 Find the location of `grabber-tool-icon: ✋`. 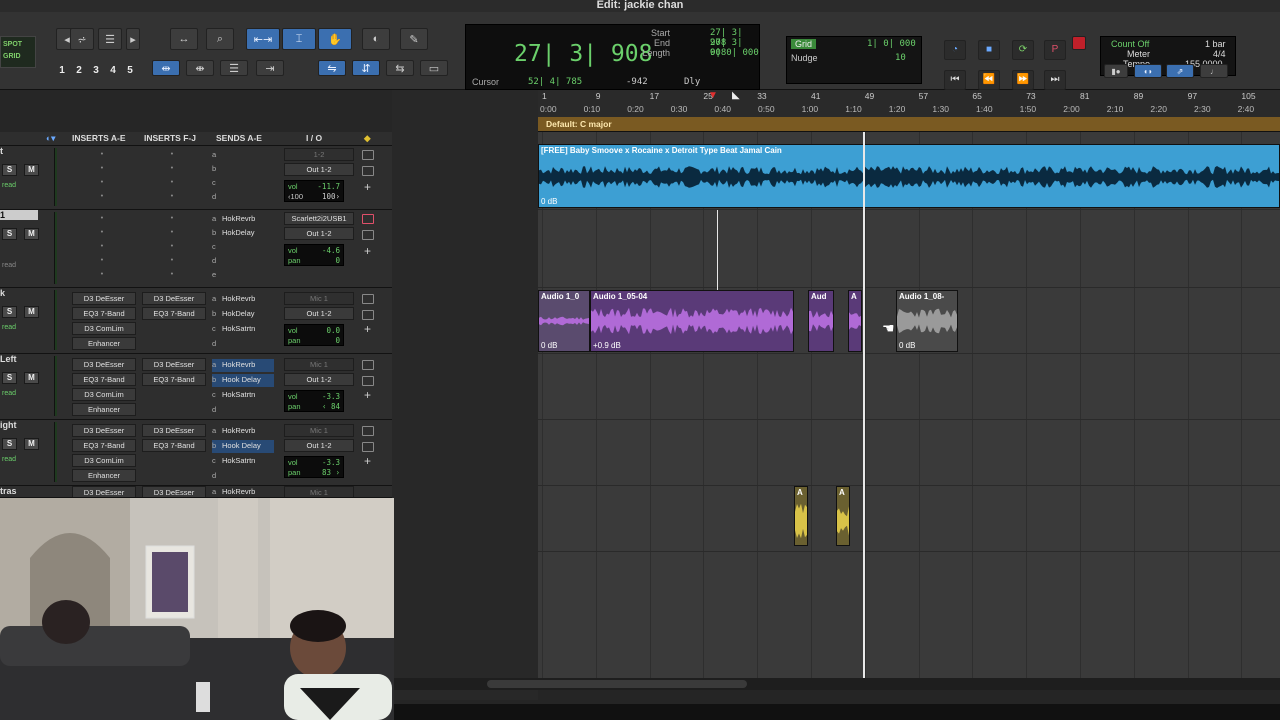

grabber-tool-icon: ✋ is located at coordinates (335, 39).